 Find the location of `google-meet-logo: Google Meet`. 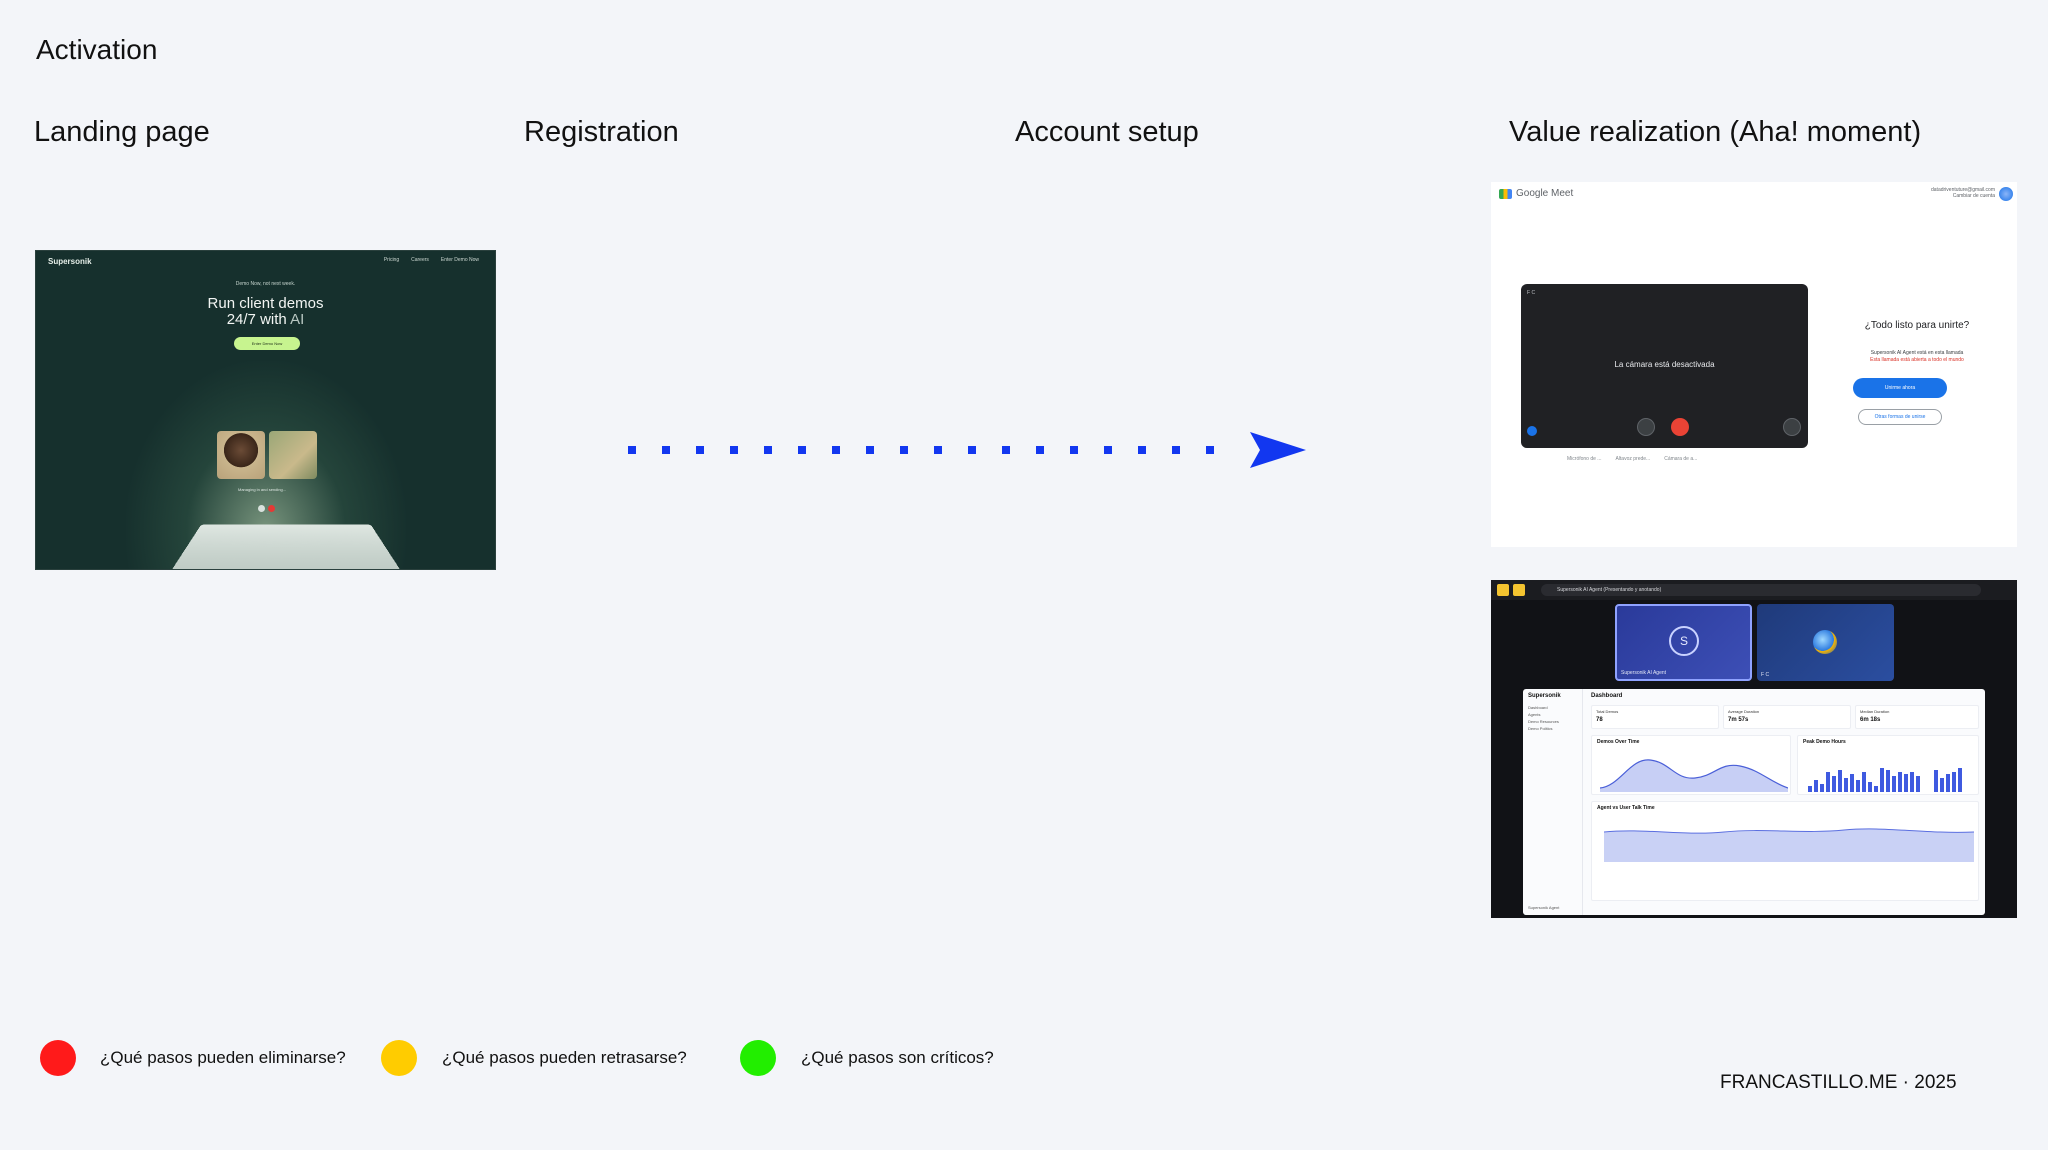

google-meet-logo: Google Meet is located at coordinates (1536, 193).